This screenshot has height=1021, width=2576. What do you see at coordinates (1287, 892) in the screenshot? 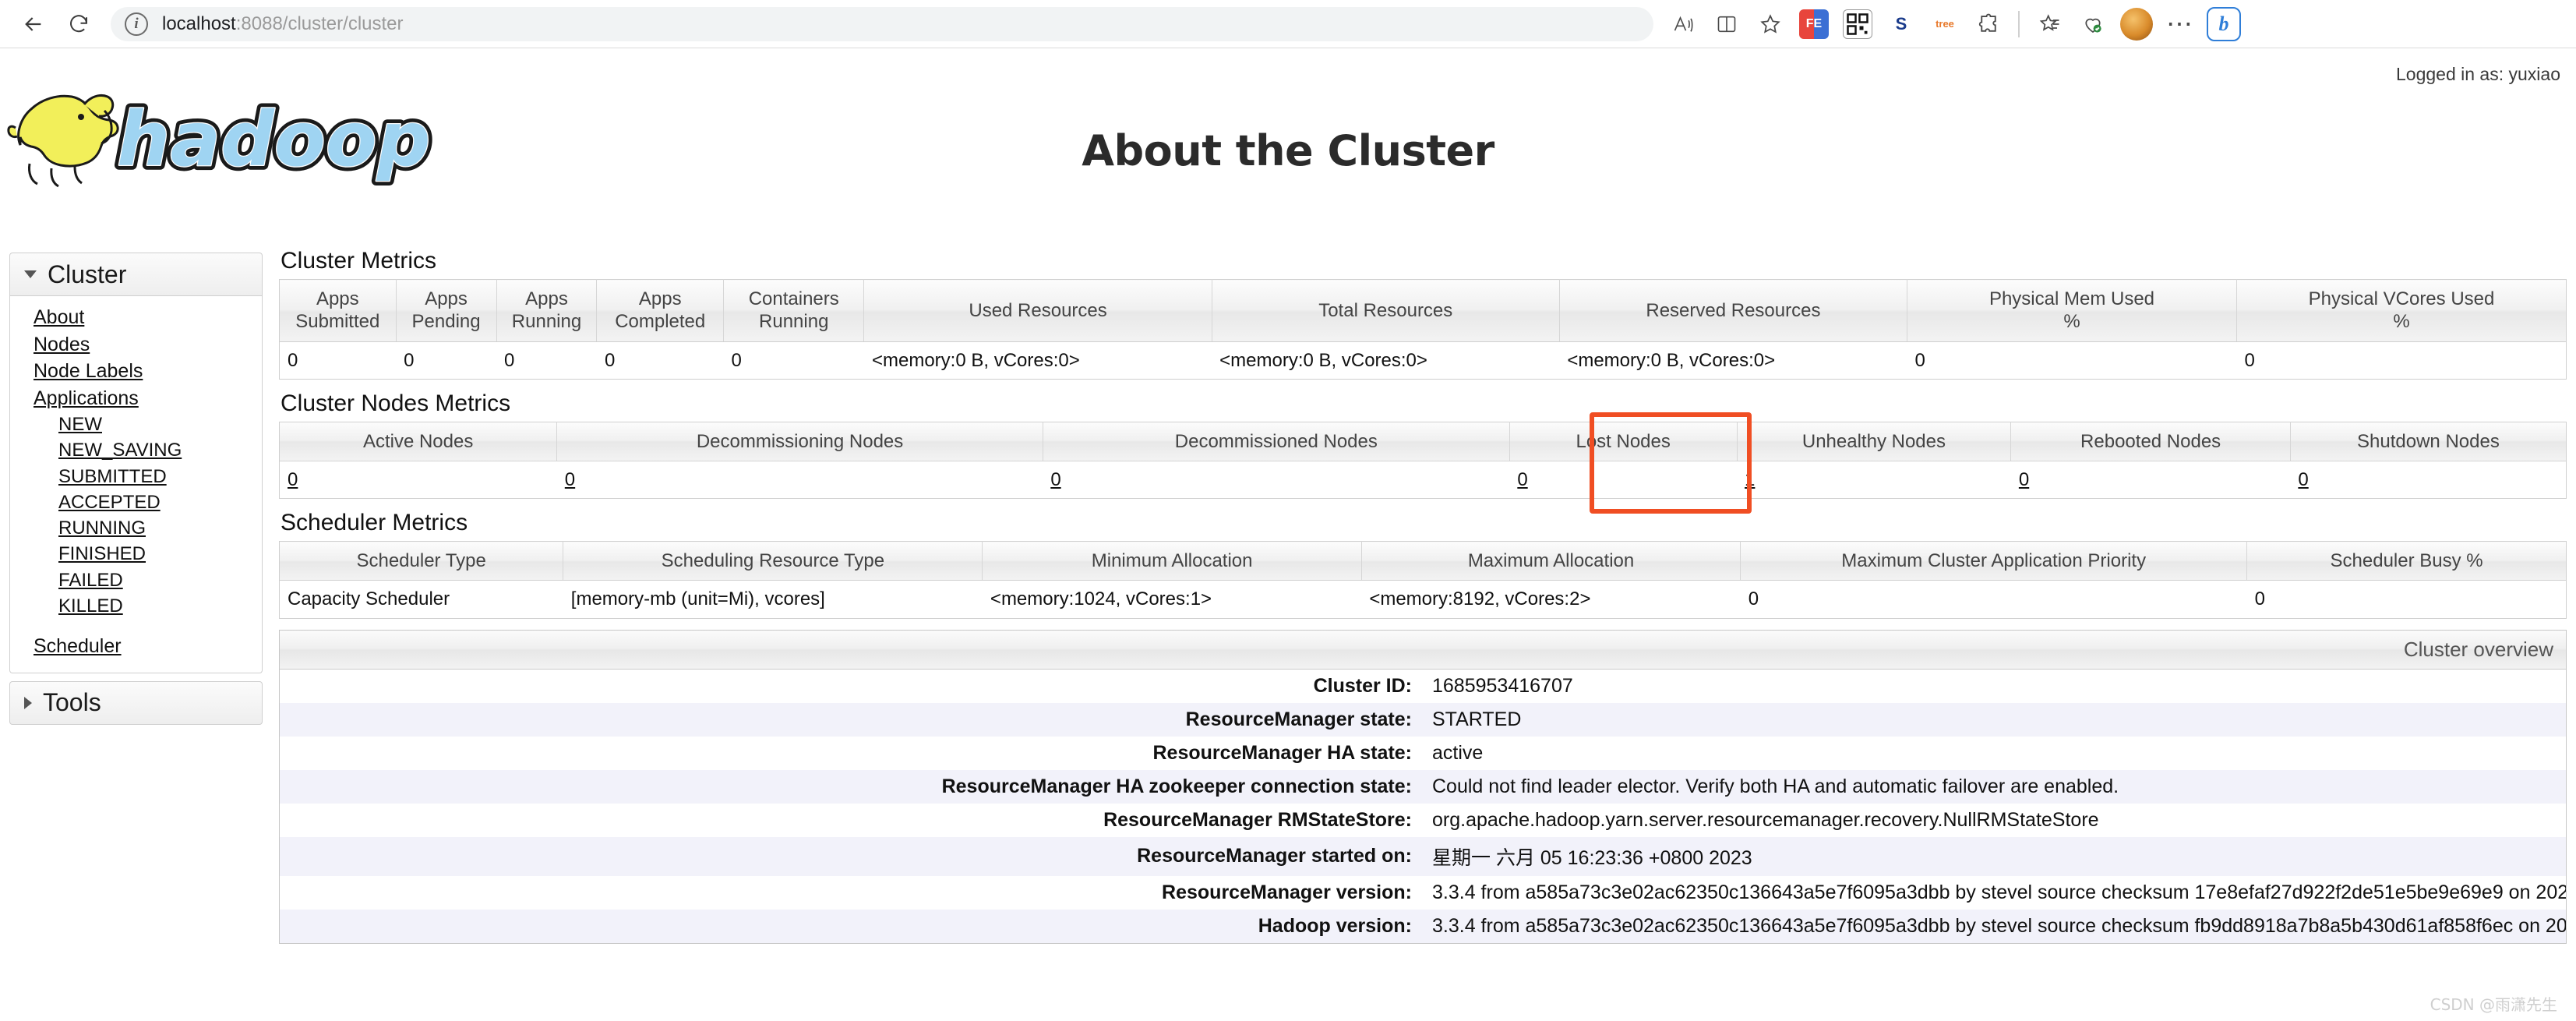
I see `label-rm-version: ResourceManager version:` at bounding box center [1287, 892].